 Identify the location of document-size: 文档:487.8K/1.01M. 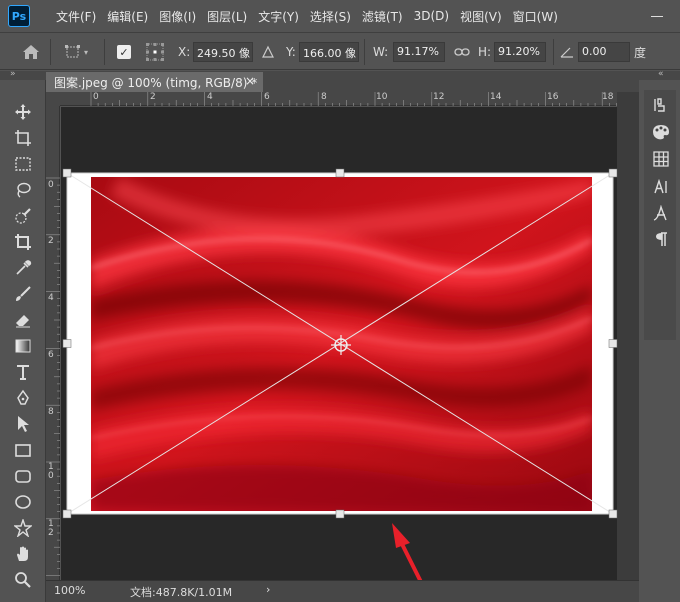
(181, 592).